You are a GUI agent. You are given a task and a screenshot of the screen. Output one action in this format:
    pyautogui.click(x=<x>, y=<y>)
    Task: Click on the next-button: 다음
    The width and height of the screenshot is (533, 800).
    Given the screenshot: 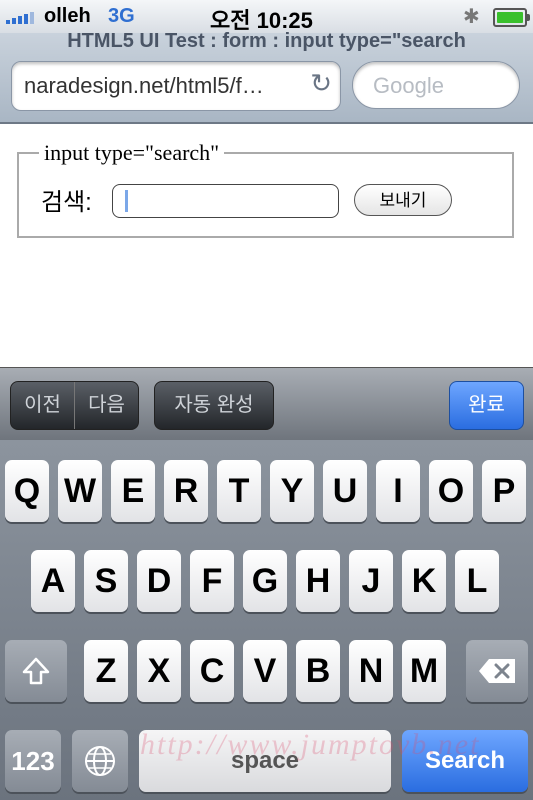 What is the action you would take?
    pyautogui.click(x=106, y=405)
    